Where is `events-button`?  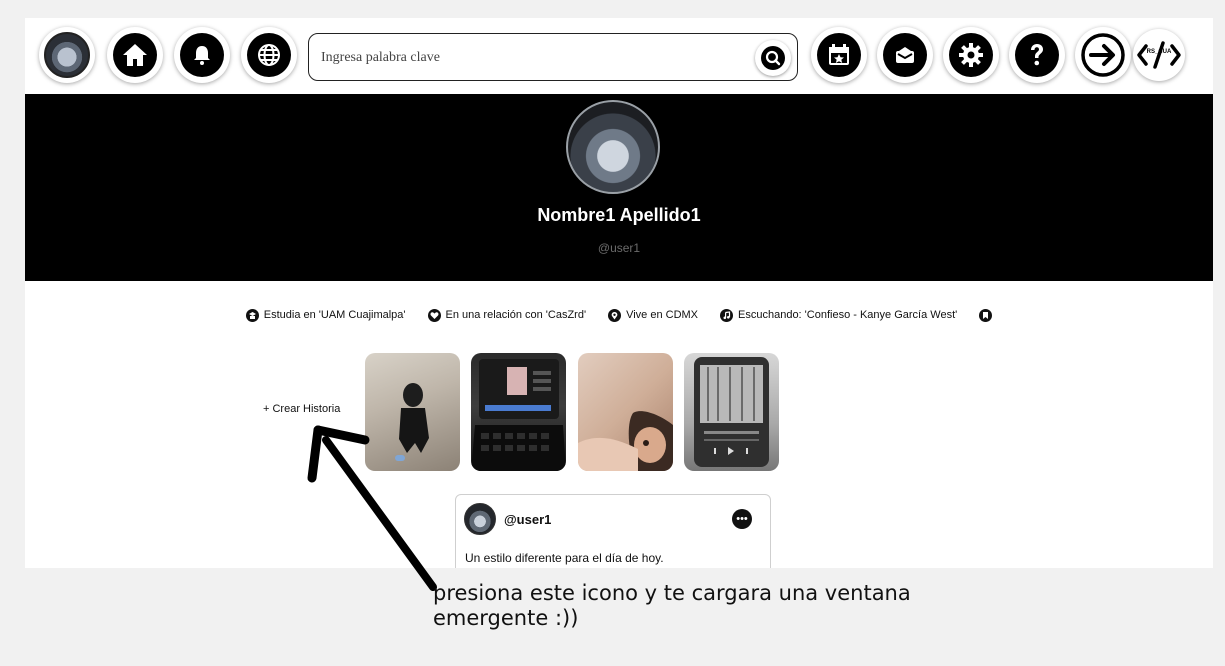
events-button is located at coordinates (839, 55).